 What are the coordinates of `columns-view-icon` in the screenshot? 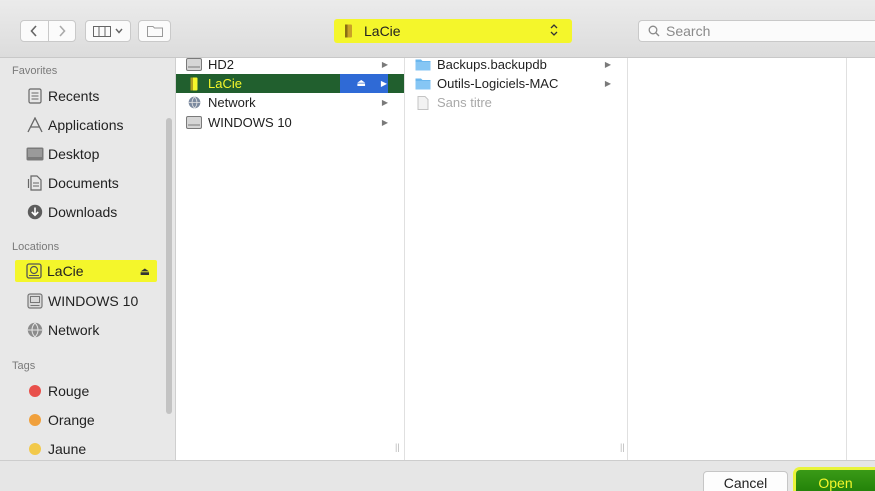 It's located at (102, 31).